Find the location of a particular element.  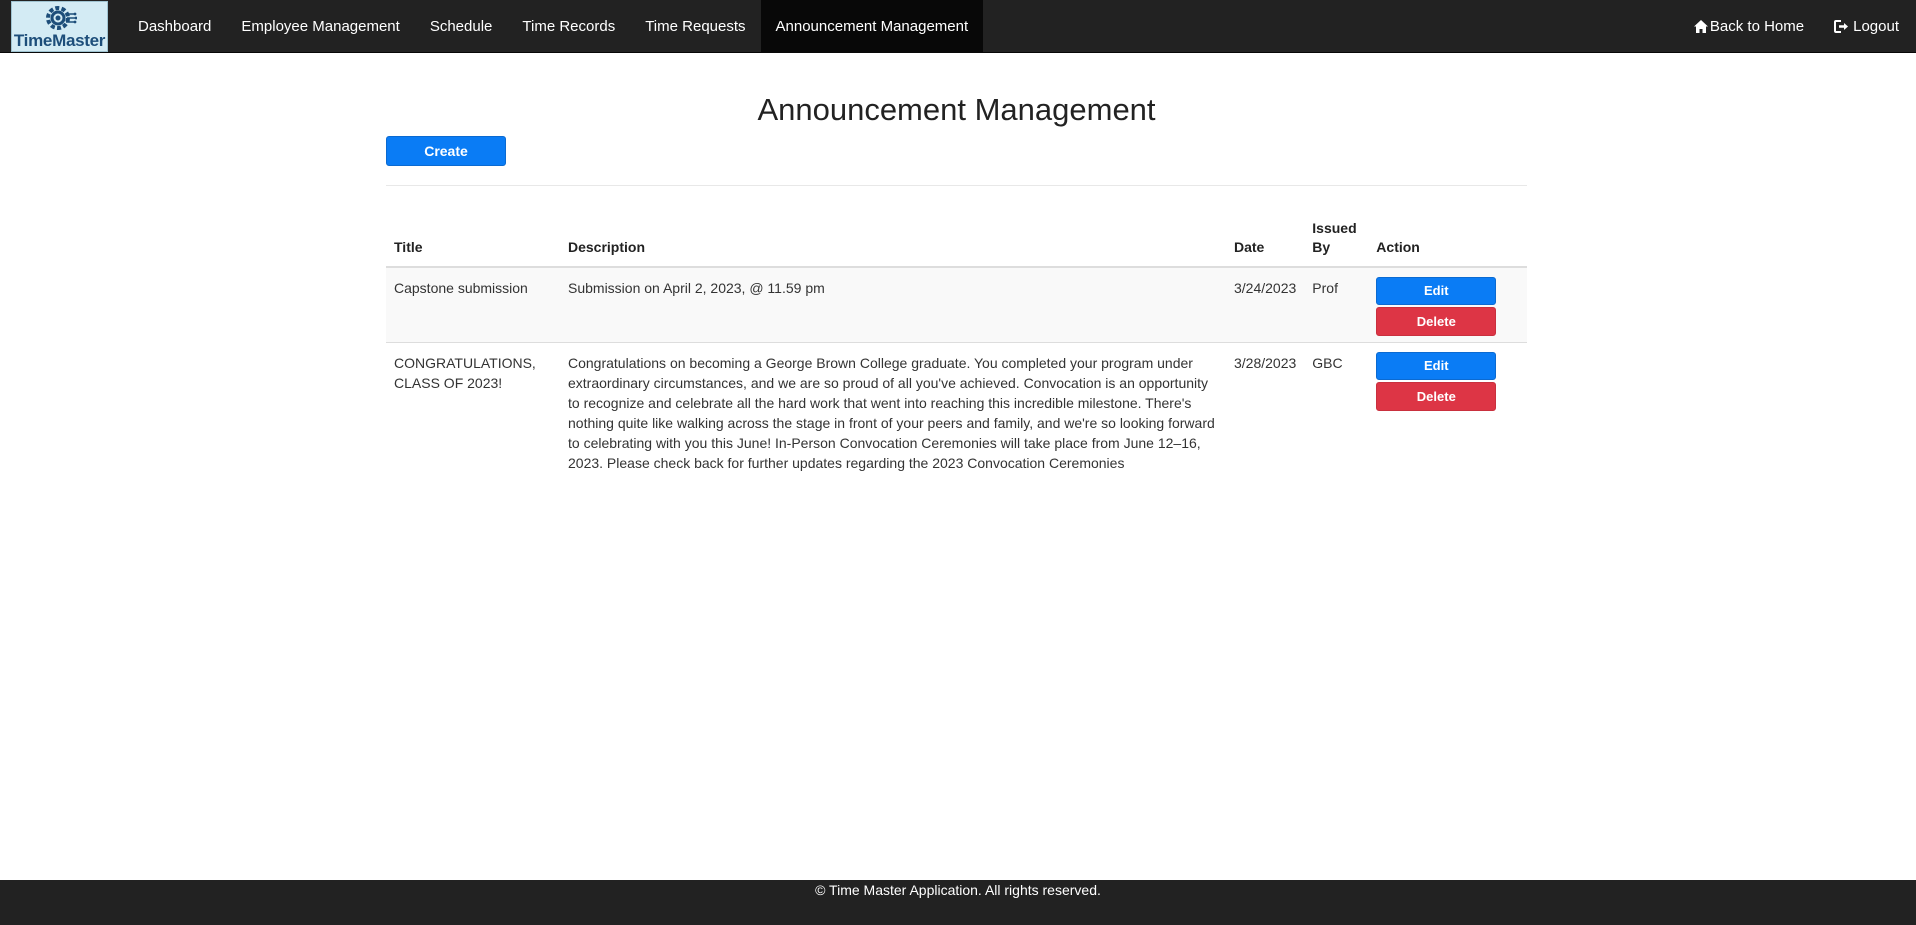

header-title: Title is located at coordinates (473, 240).